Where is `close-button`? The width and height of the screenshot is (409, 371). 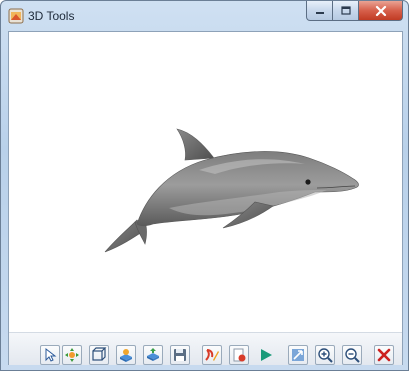
close-button is located at coordinates (381, 11).